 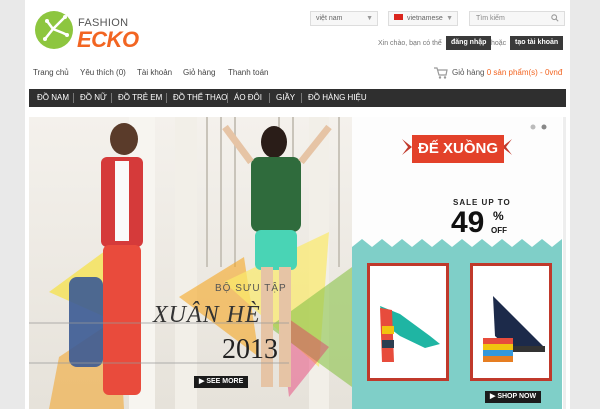 What do you see at coordinates (251, 288) in the screenshot?
I see `collection-subtitle: BỘ SƯU TẬP` at bounding box center [251, 288].